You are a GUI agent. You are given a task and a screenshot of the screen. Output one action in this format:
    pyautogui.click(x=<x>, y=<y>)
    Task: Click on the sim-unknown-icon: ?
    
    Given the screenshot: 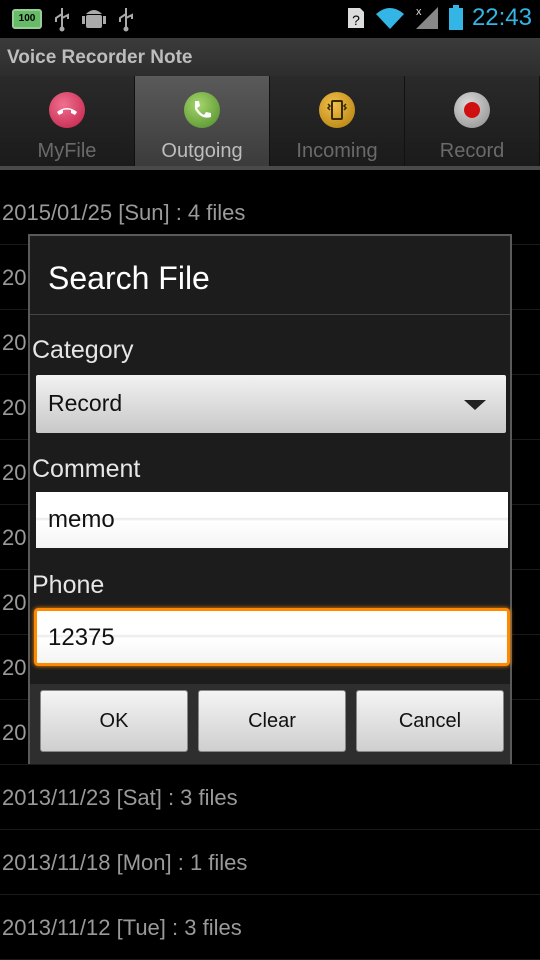 What is the action you would take?
    pyautogui.click(x=355, y=18)
    